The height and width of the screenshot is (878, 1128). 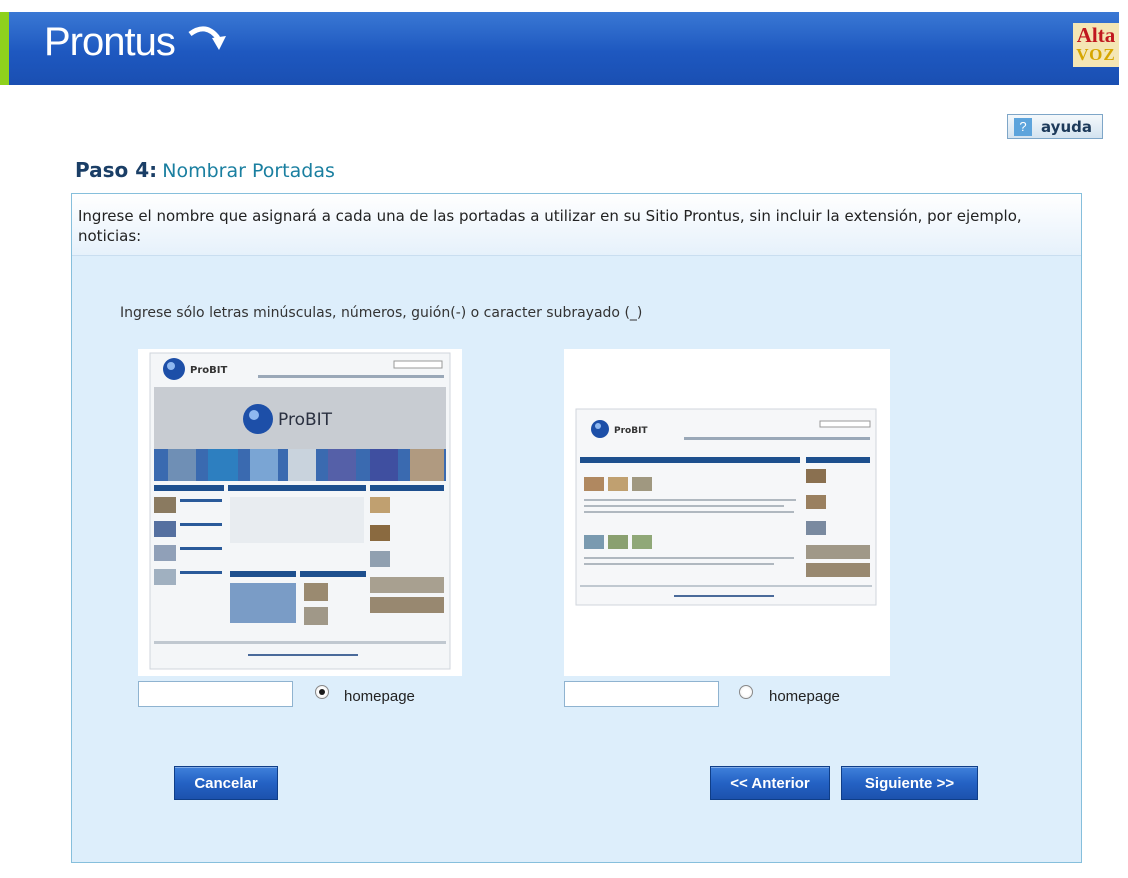 I want to click on portada-thumbnail-1: ProBIT ProBIT, so click(x=300, y=512).